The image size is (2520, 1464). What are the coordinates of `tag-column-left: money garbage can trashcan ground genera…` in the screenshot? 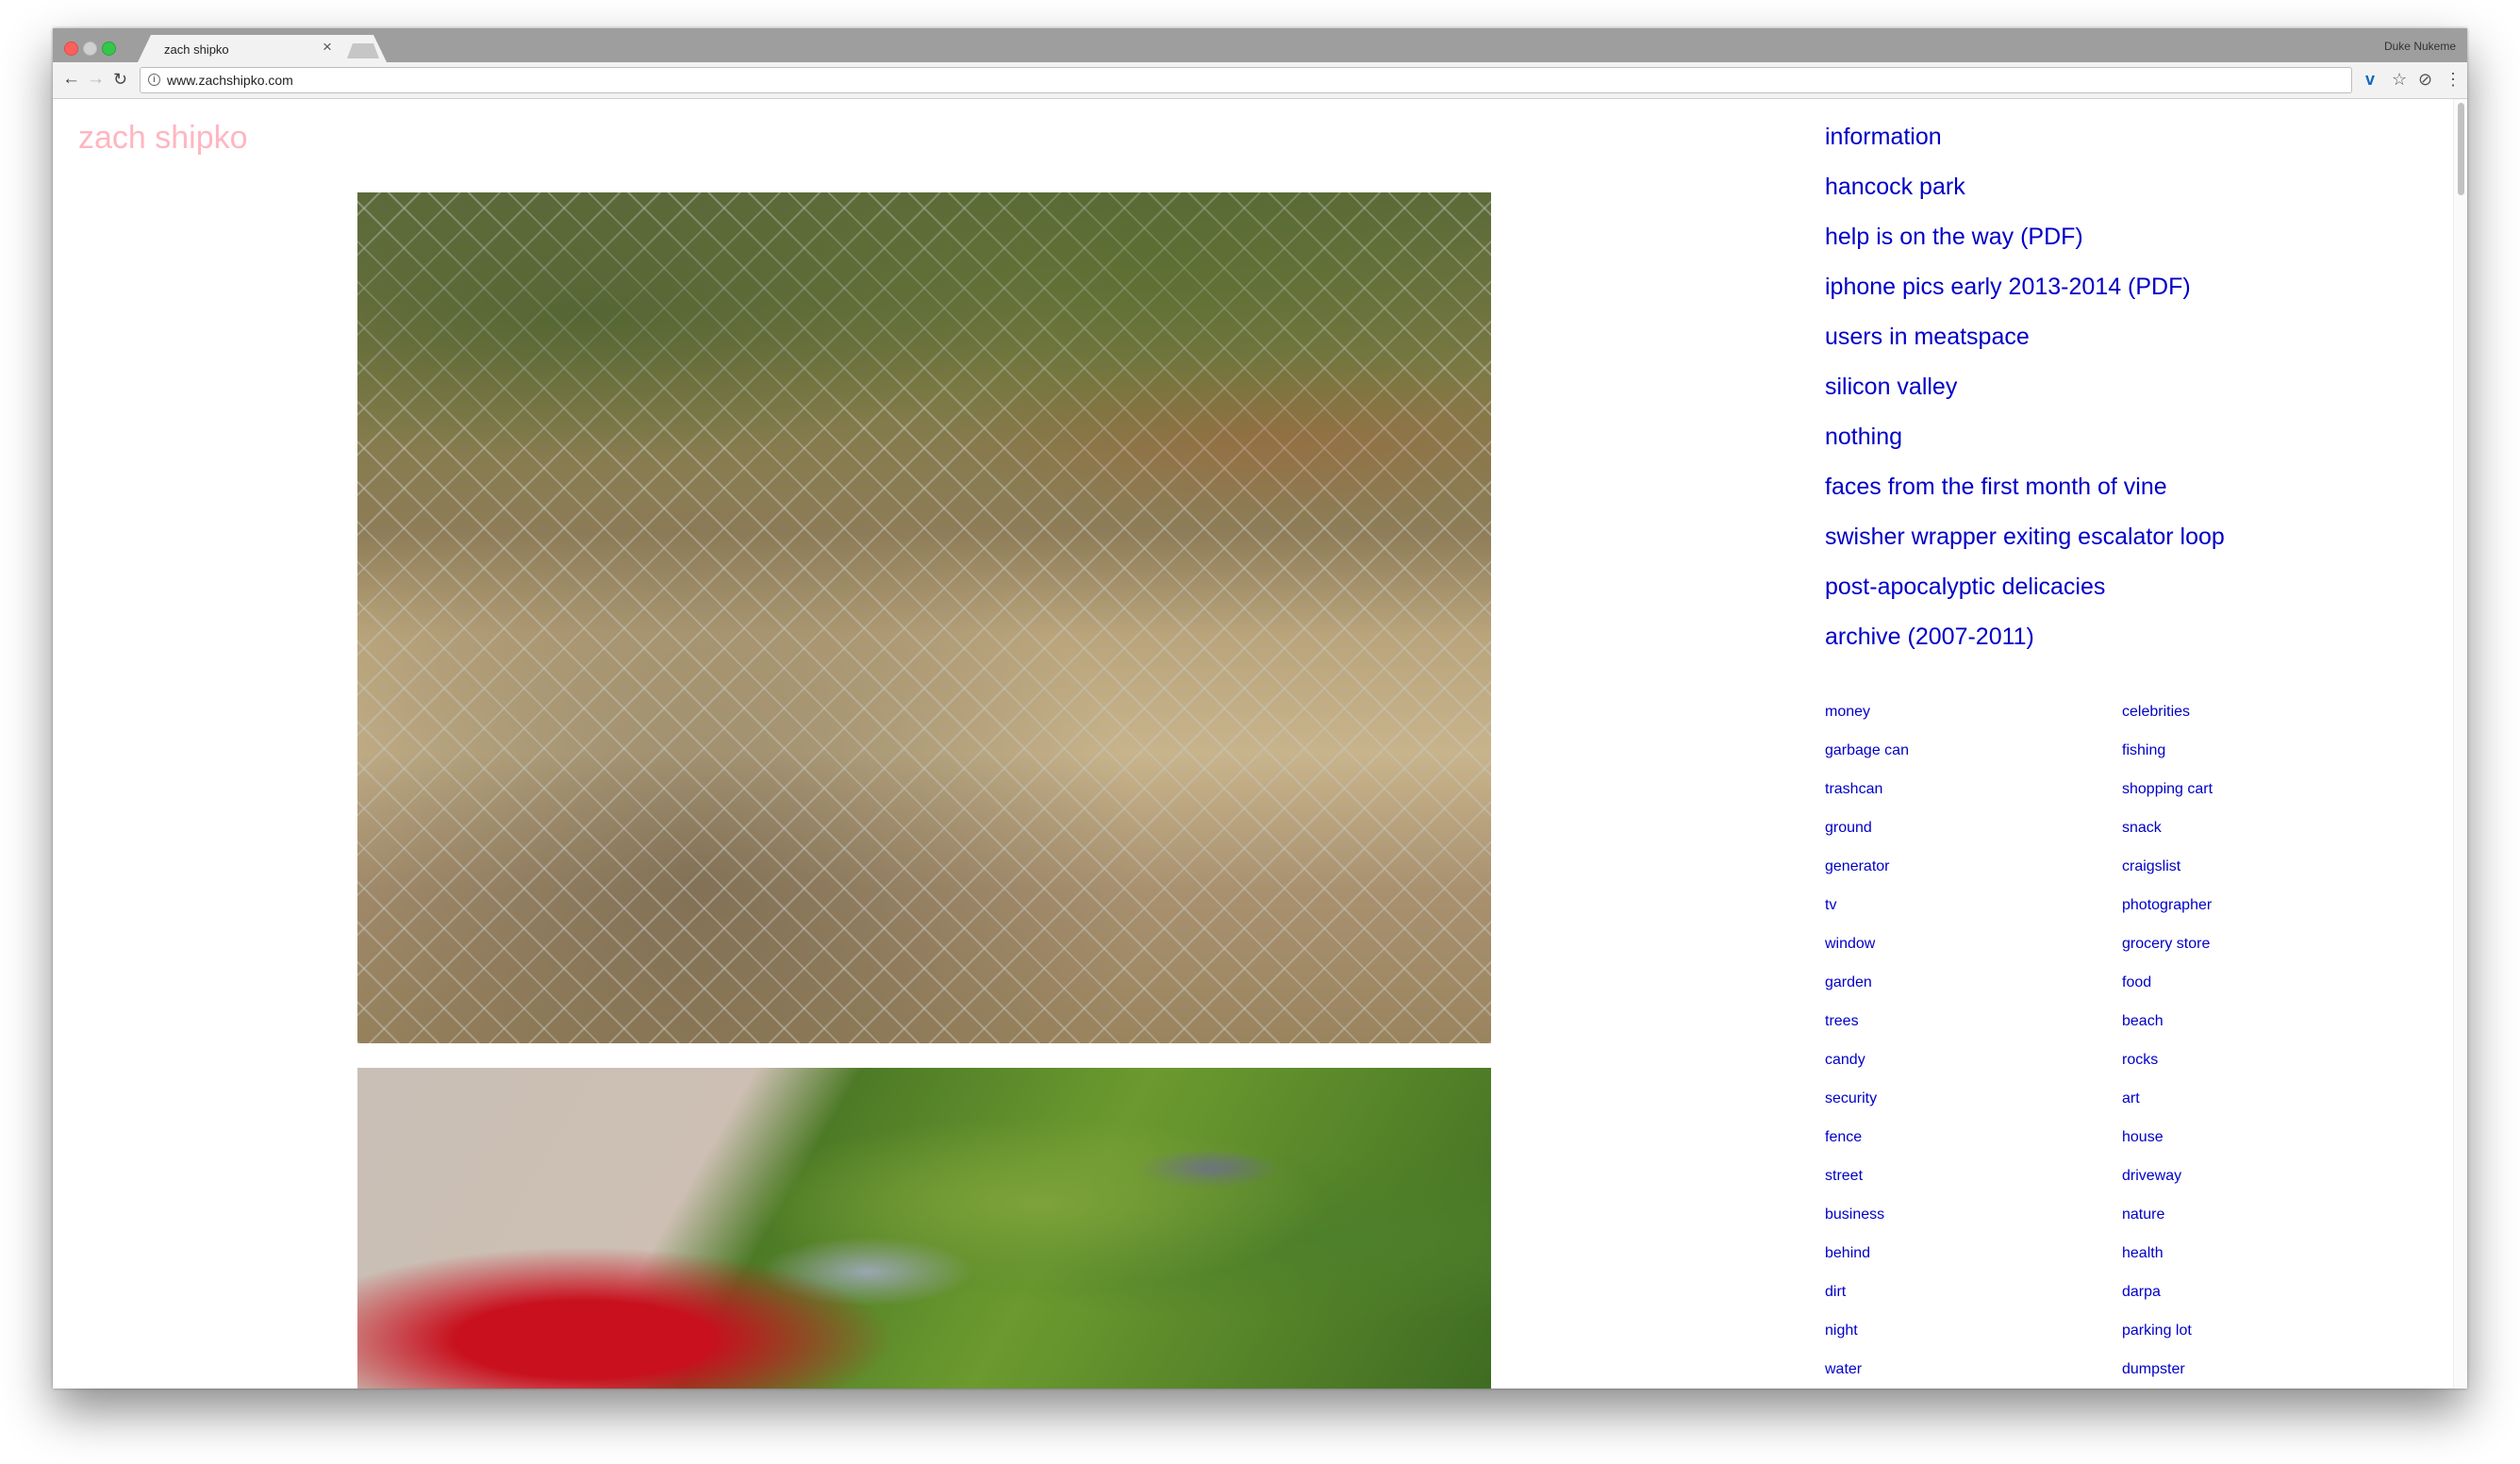 It's located at (1867, 1046).